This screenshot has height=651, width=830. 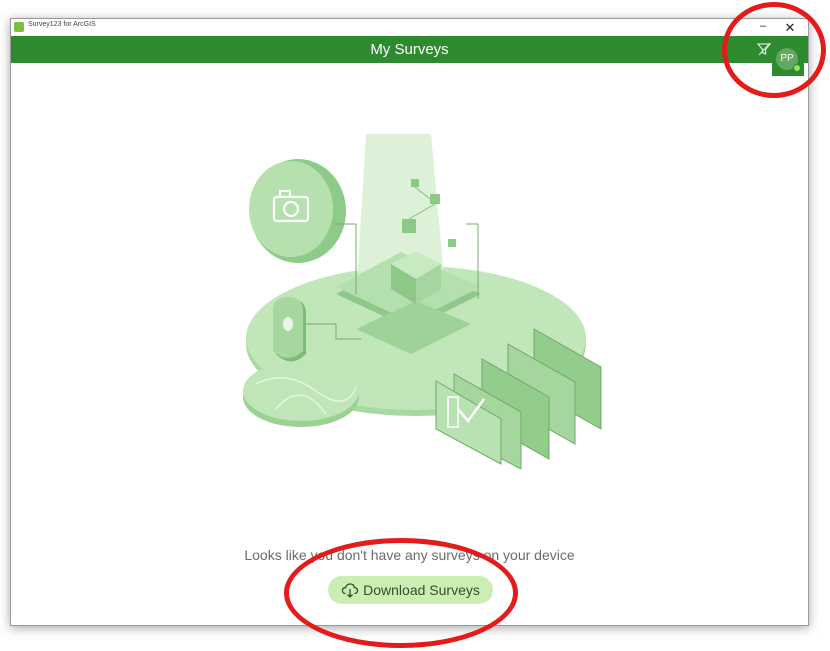 I want to click on window-title: Survey123 for ArcGIS, so click(x=62, y=24).